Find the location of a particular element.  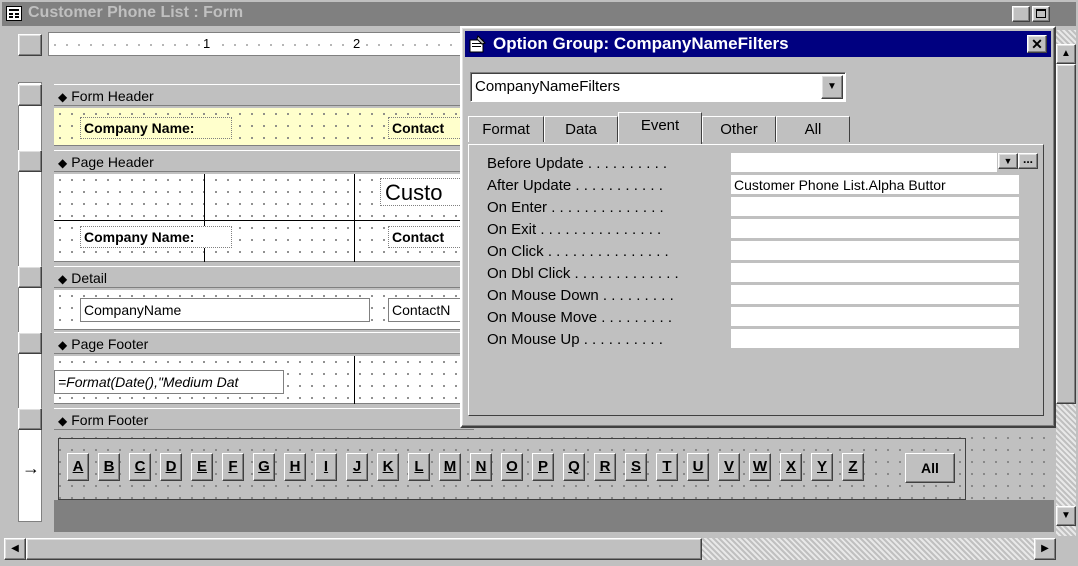

alpha-option-group: ABCDEFGHIJKLMNOPQRSTUVWXYZ All is located at coordinates (512, 469).